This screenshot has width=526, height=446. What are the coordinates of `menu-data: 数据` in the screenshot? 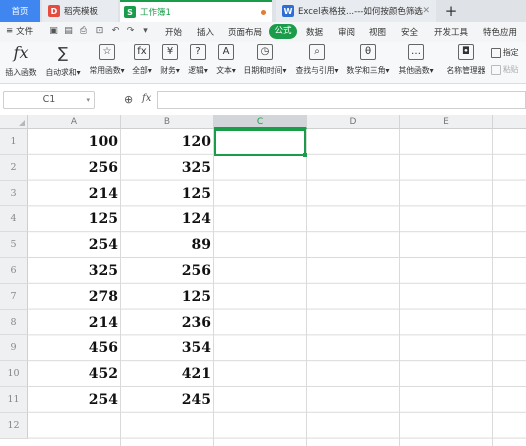 It's located at (314, 32).